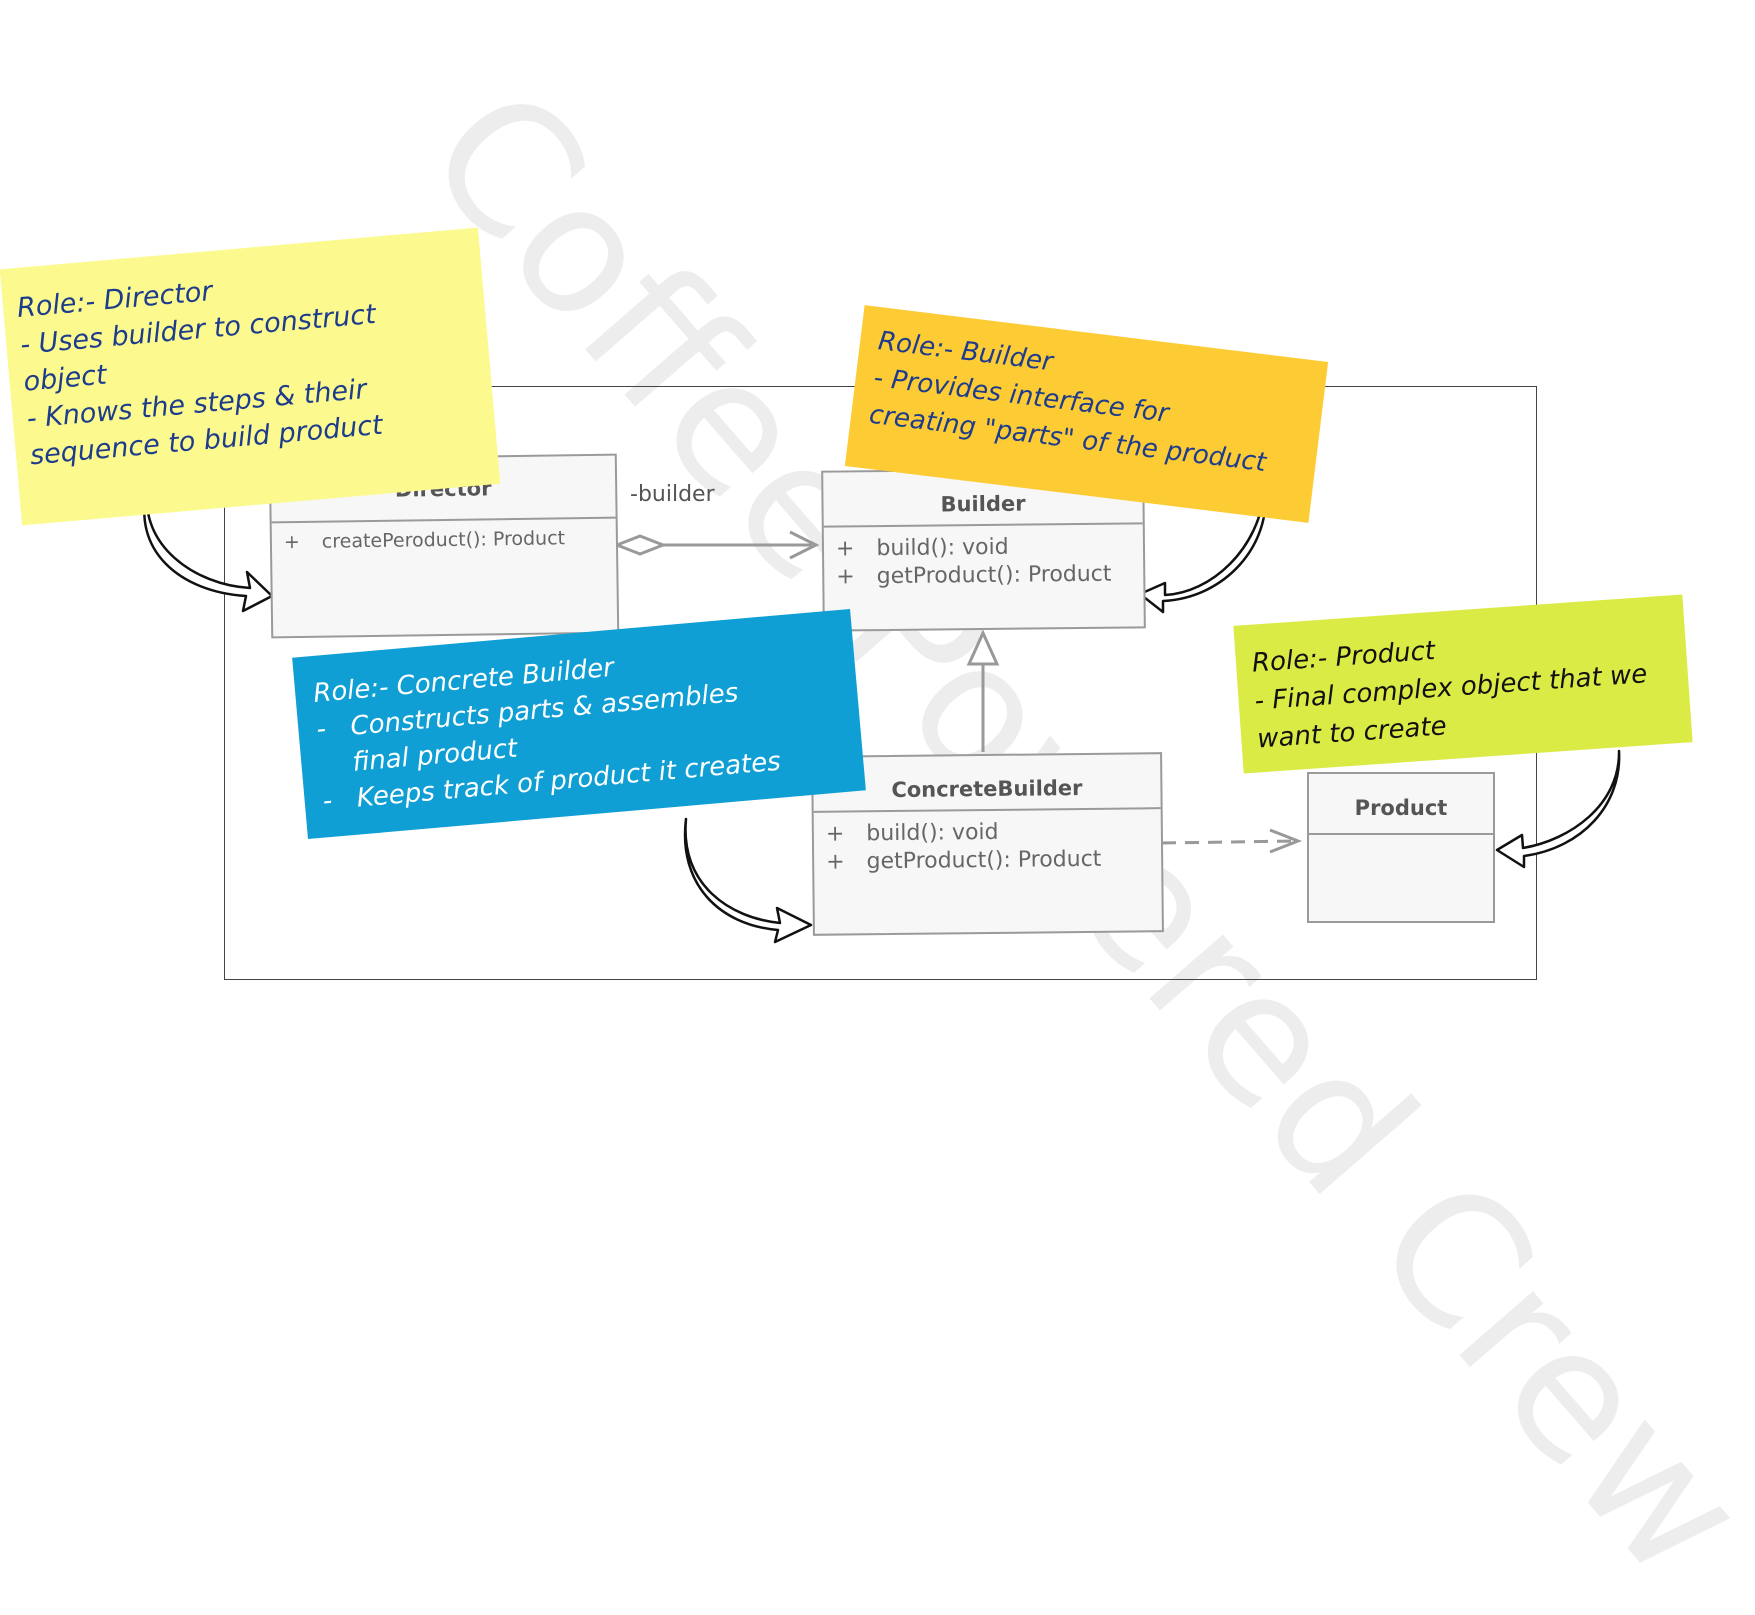 This screenshot has width=1755, height=1615. Describe the element at coordinates (922, 548) in the screenshot. I see `builder-op: + build(): void` at that location.